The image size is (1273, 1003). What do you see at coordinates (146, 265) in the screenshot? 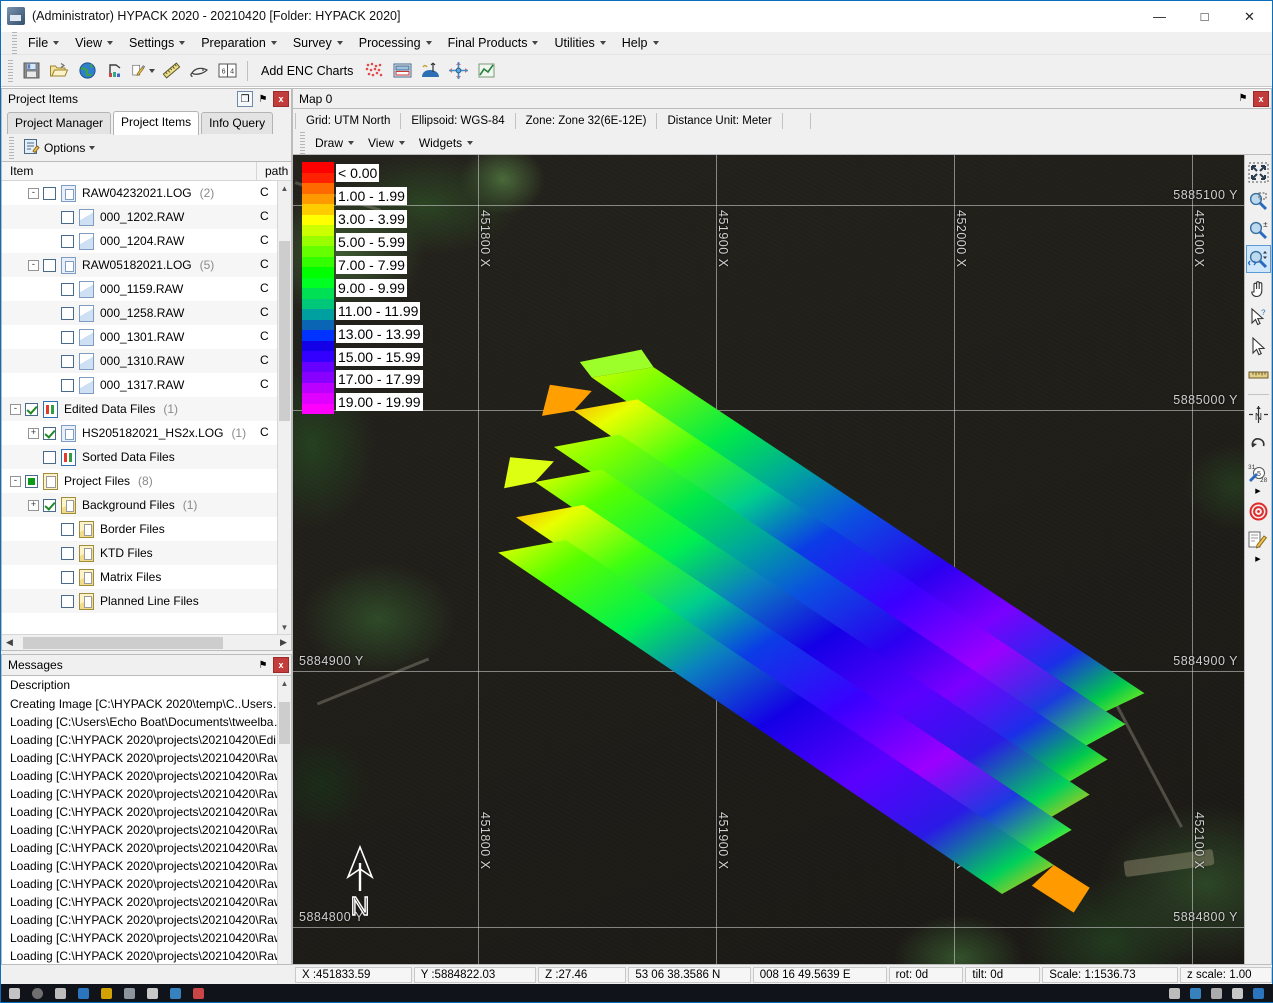
I see `tree-row: - RAW05182021.LOG (5) C` at bounding box center [146, 265].